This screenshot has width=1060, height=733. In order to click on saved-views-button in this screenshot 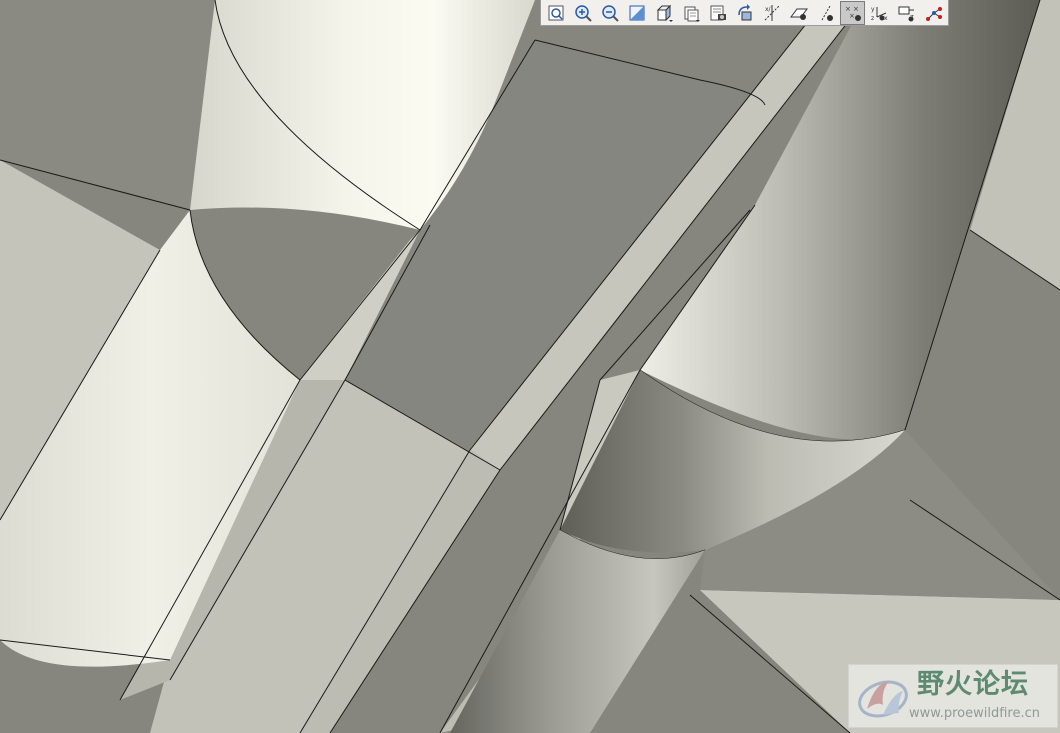, I will do `click(690, 13)`.